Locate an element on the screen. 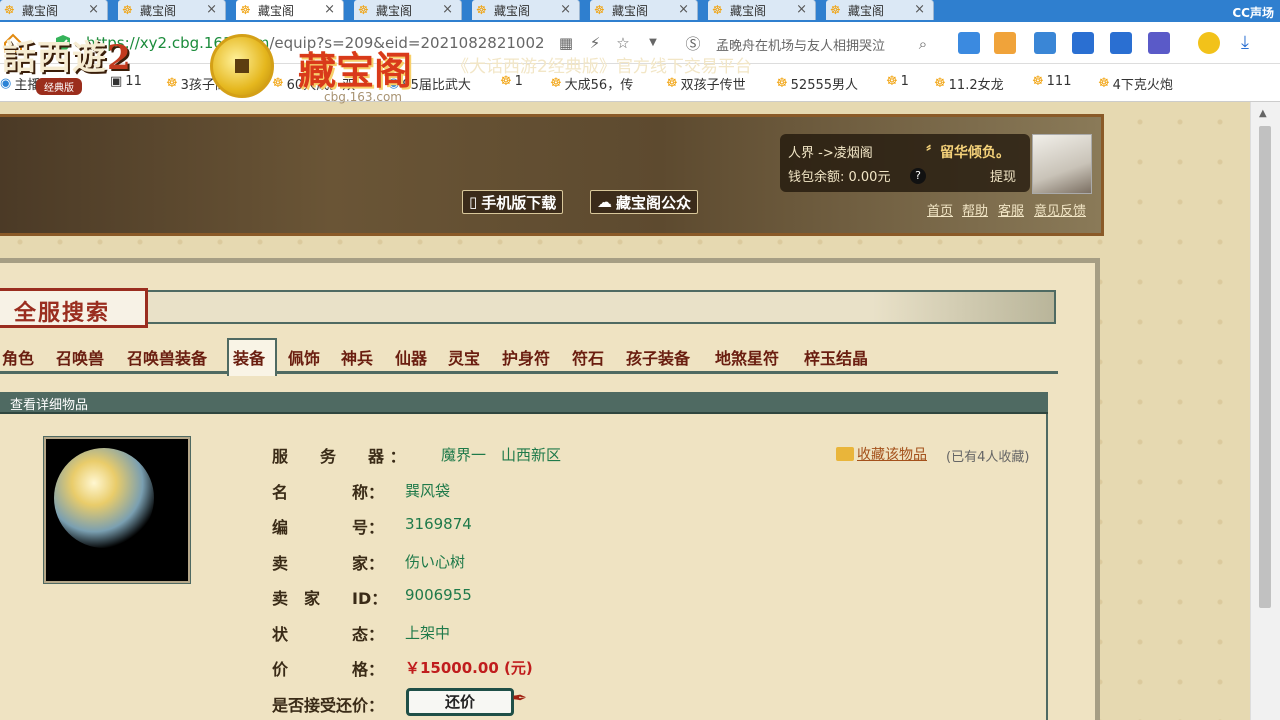 This screenshot has width=1280, height=720. favorite-link: 收藏该物品 is located at coordinates (881, 454).